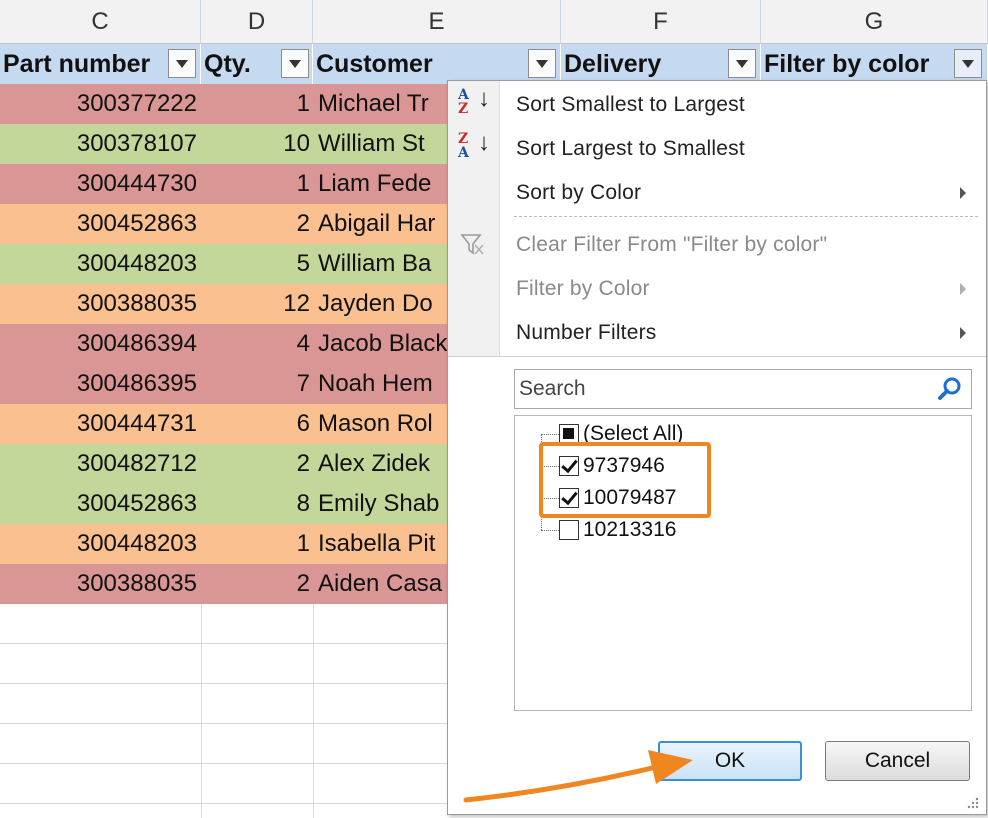  I want to click on table-row: 300482712 2 Alex Zidek, so click(225, 464).